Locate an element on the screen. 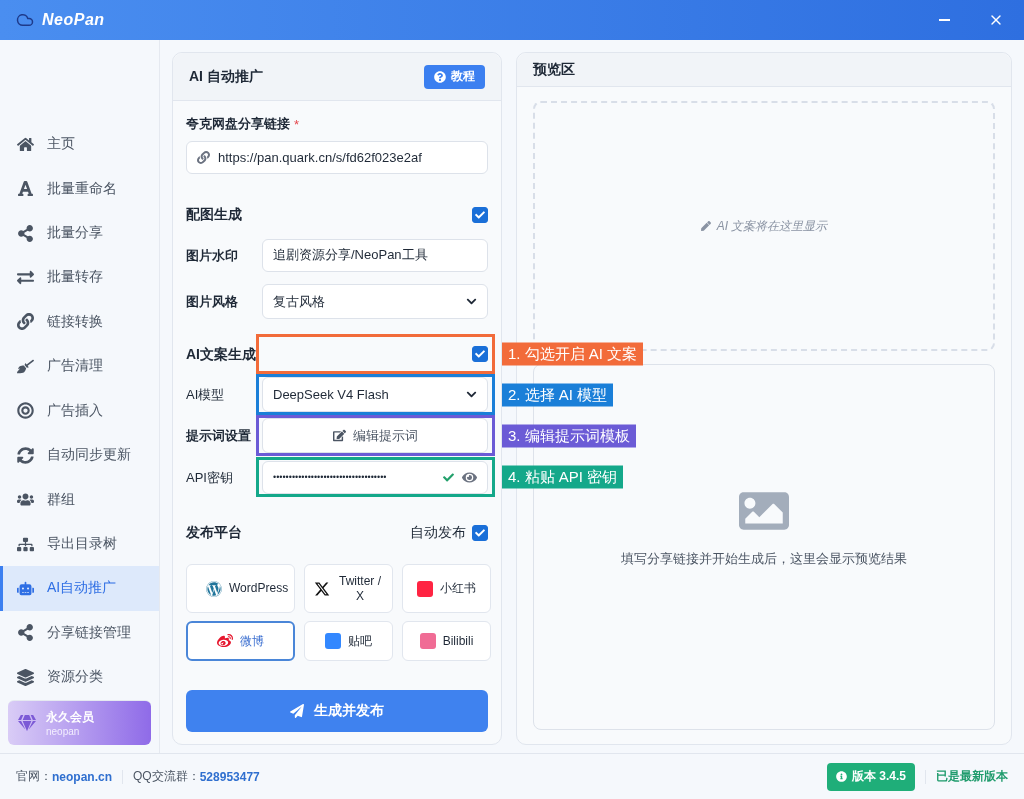 This screenshot has width=1024, height=799. sidebar-item: 分享链接管理 is located at coordinates (79, 633).